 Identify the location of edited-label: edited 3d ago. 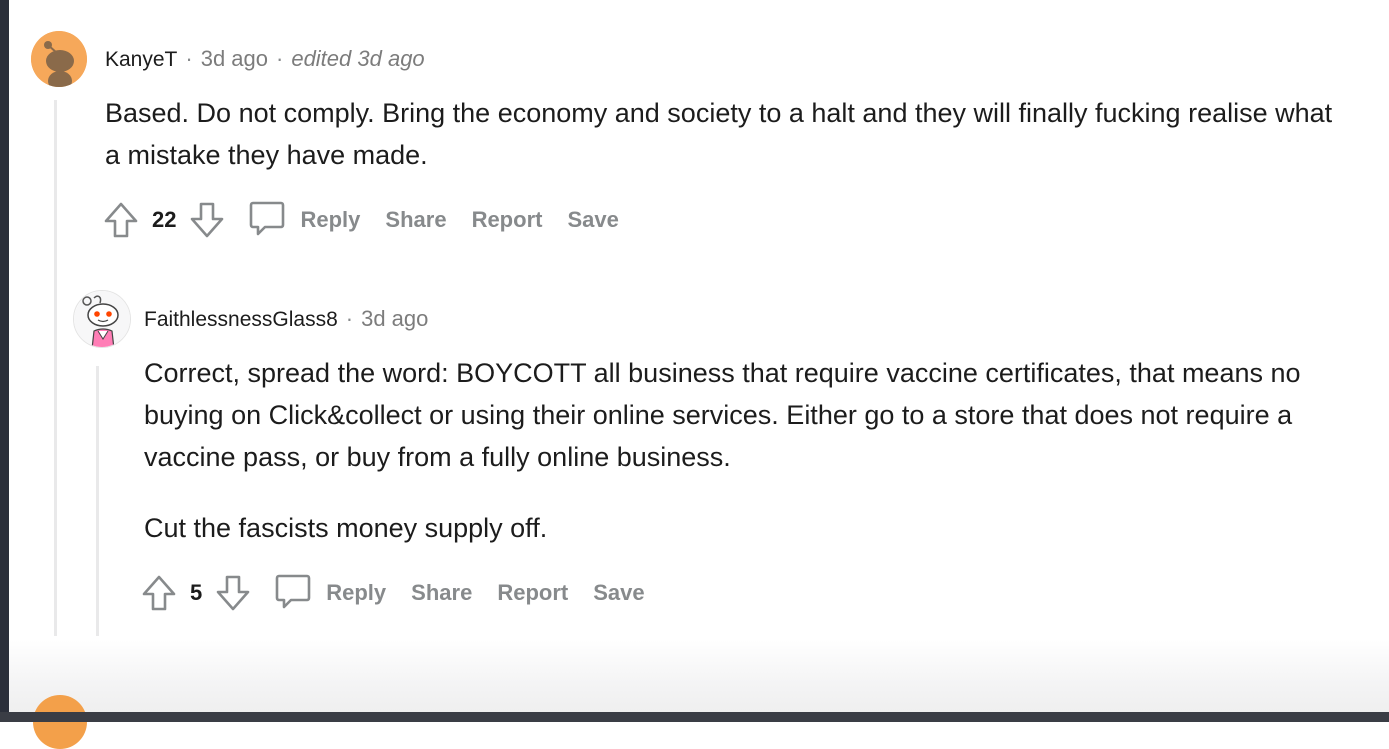
(358, 58).